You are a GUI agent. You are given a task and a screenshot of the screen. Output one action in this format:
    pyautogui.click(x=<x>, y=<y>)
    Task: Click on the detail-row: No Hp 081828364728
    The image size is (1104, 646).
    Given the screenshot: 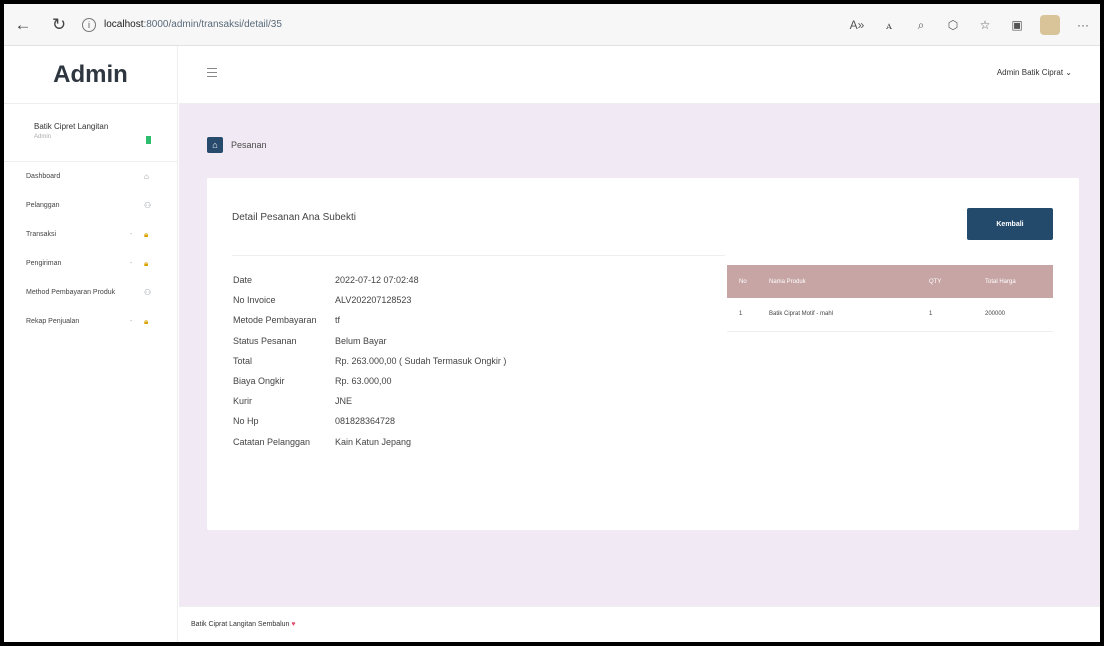 What is the action you would take?
    pyautogui.click(x=369, y=421)
    